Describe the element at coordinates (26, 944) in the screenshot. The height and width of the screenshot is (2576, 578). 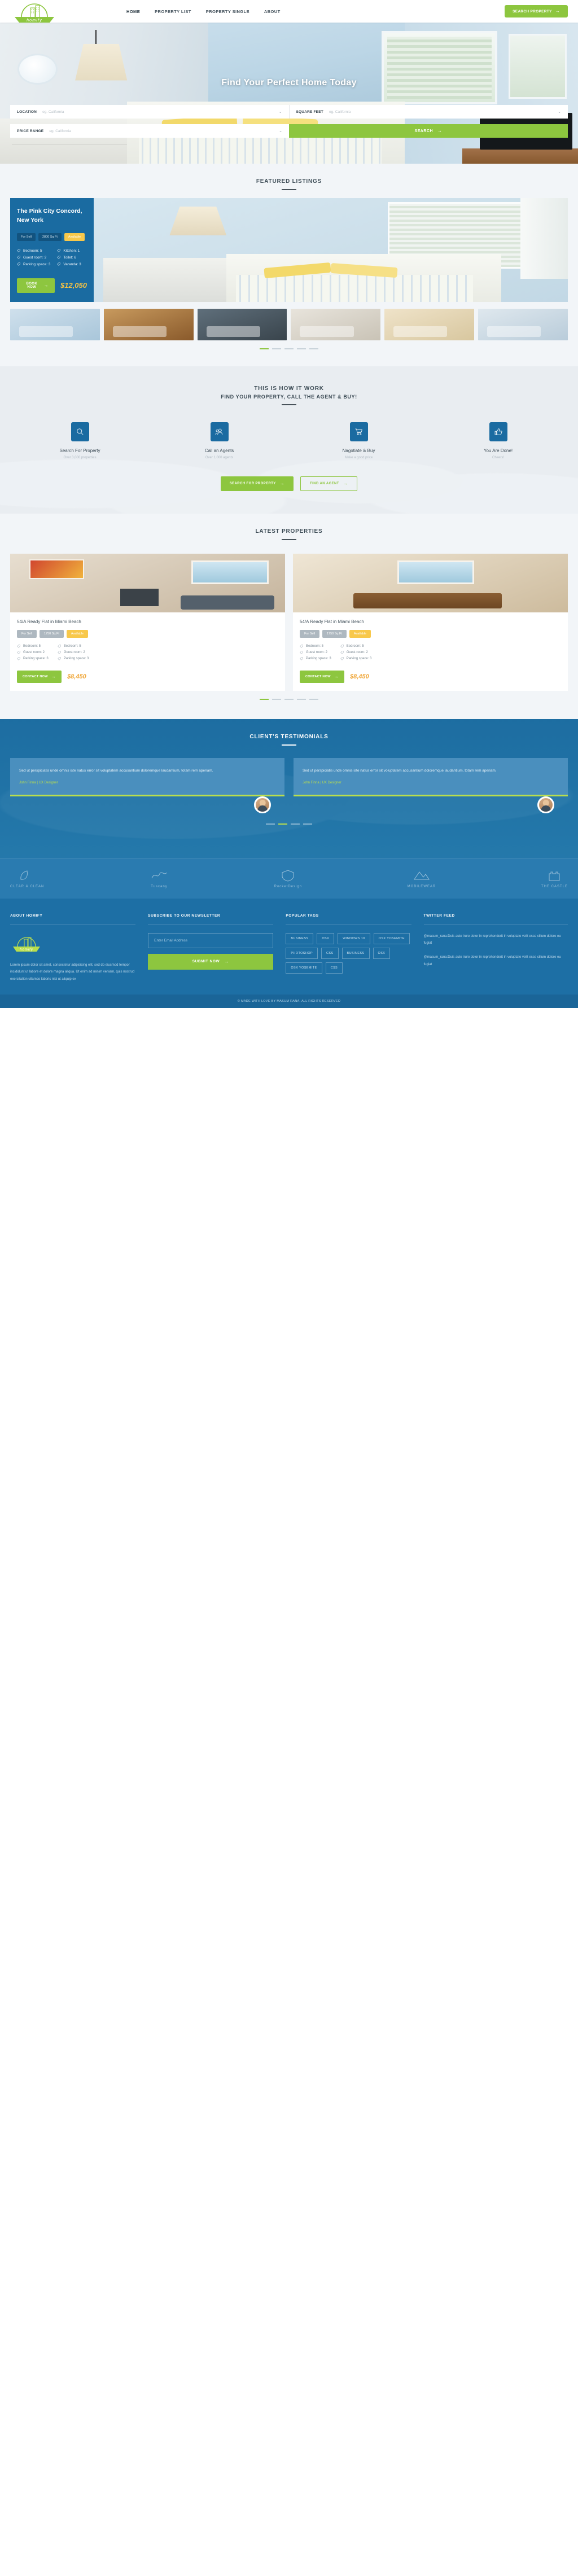
I see `footer-logo: homify` at that location.